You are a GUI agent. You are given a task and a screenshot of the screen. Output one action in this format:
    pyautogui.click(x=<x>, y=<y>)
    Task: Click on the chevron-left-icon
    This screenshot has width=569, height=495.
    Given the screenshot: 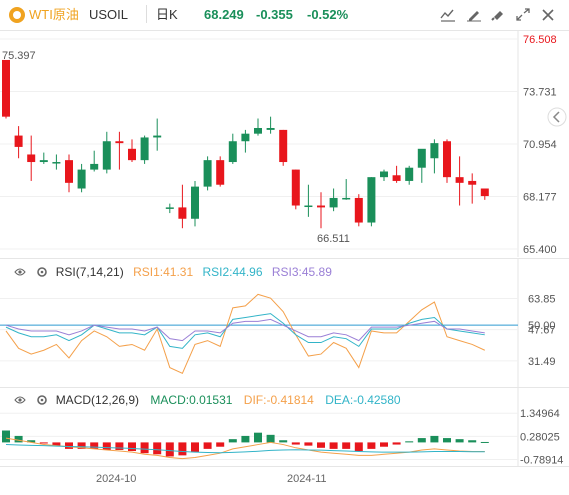 What is the action you would take?
    pyautogui.click(x=557, y=117)
    